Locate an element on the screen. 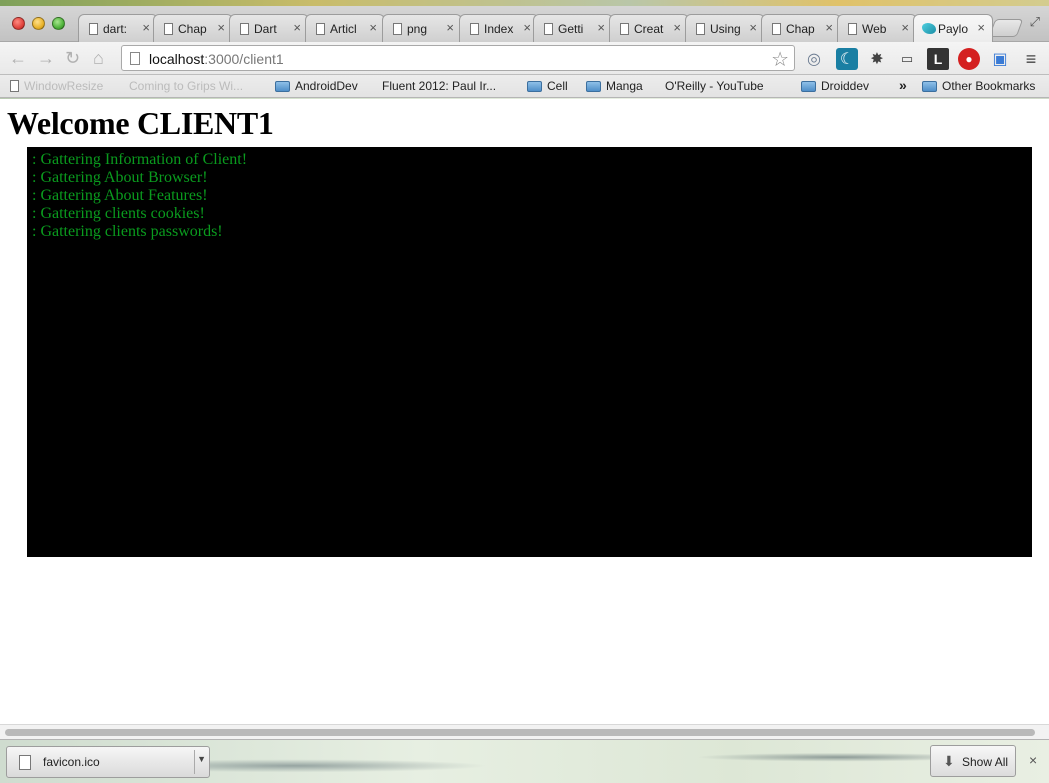  bookmark-label: Cell is located at coordinates (557, 86).